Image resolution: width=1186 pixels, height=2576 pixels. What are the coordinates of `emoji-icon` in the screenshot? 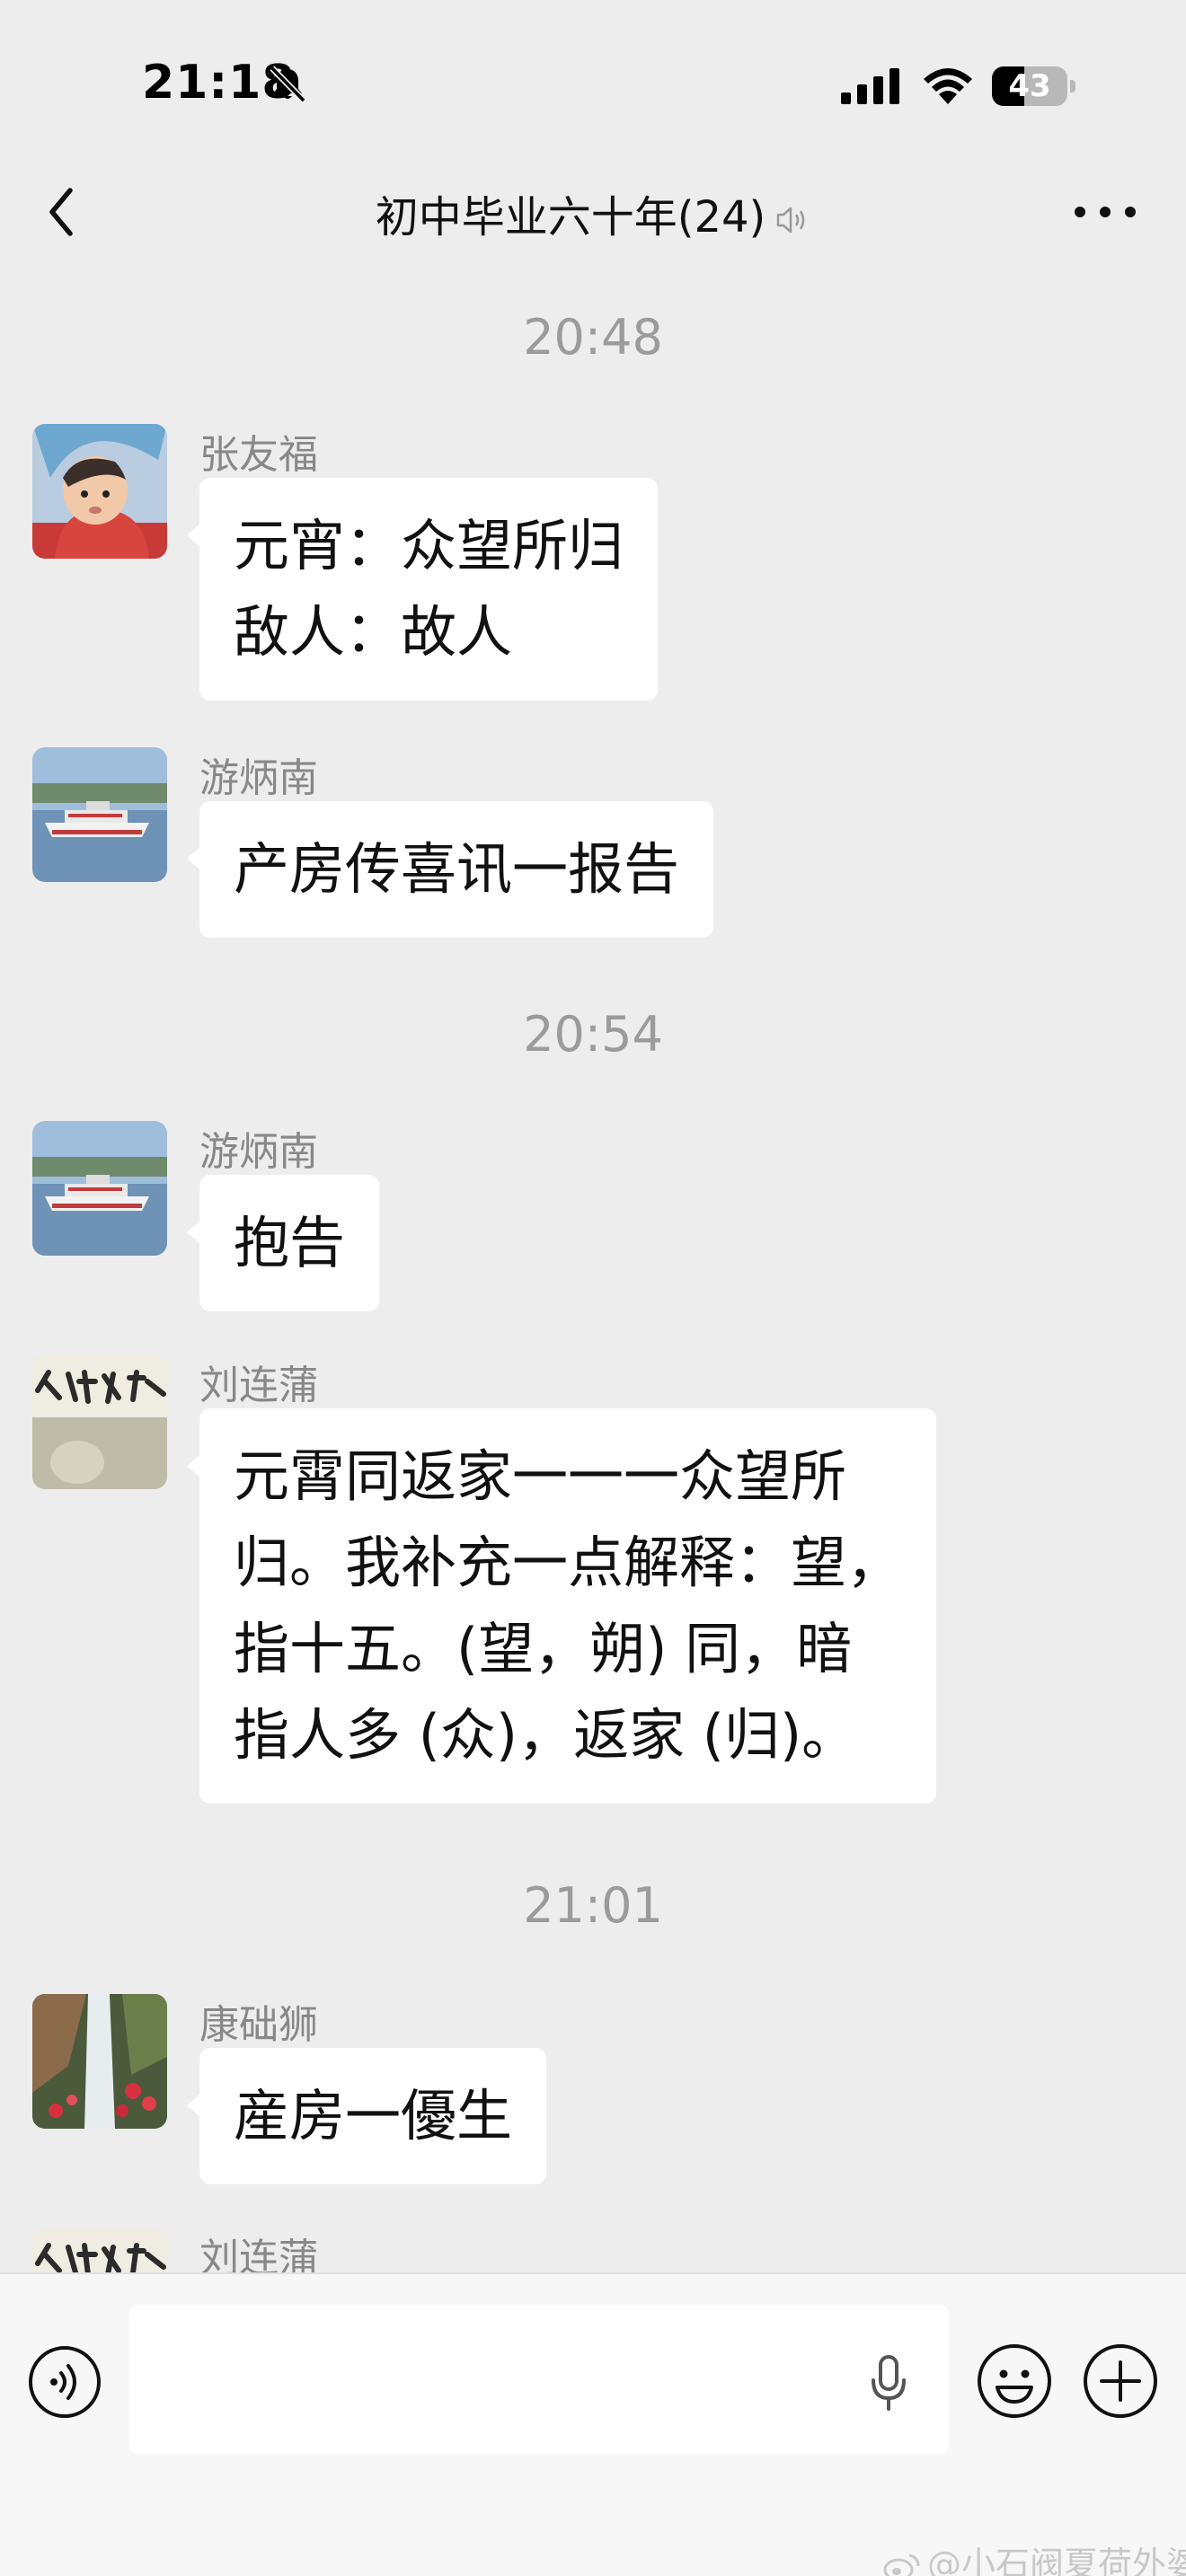 It's located at (1014, 2381).